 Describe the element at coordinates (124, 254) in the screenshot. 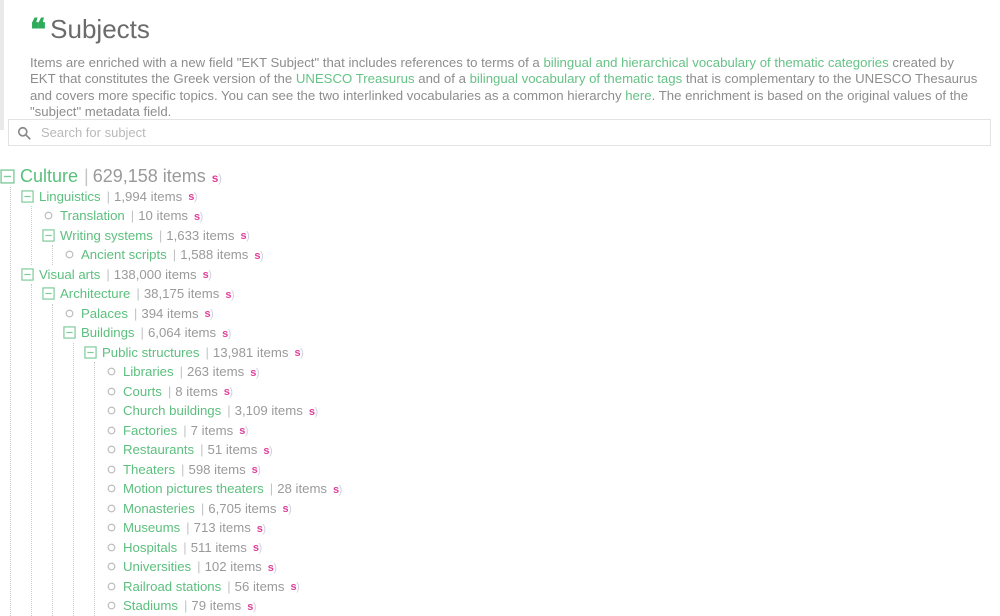

I see `tree-node-label: Ancient scripts` at that location.